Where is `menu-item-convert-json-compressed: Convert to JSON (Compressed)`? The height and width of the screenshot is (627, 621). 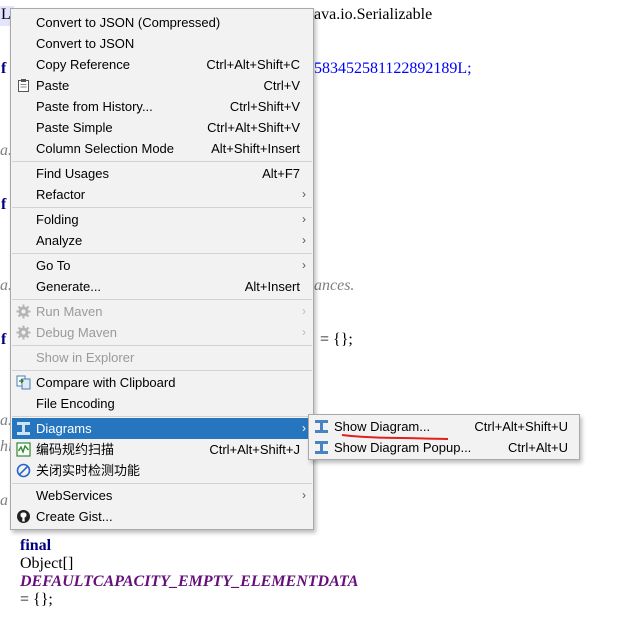
menu-item-convert-json-compressed: Convert to JSON (Compressed) is located at coordinates (162, 22).